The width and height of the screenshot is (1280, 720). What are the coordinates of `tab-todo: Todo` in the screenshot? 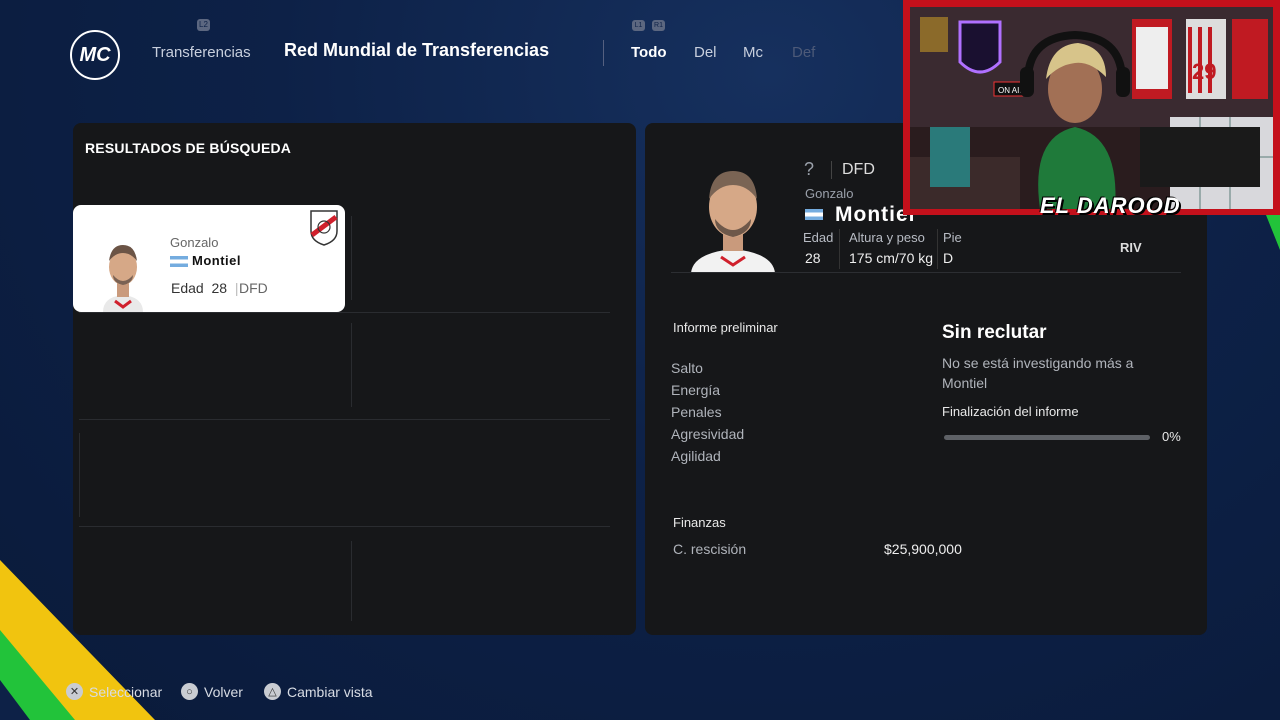 It's located at (649, 52).